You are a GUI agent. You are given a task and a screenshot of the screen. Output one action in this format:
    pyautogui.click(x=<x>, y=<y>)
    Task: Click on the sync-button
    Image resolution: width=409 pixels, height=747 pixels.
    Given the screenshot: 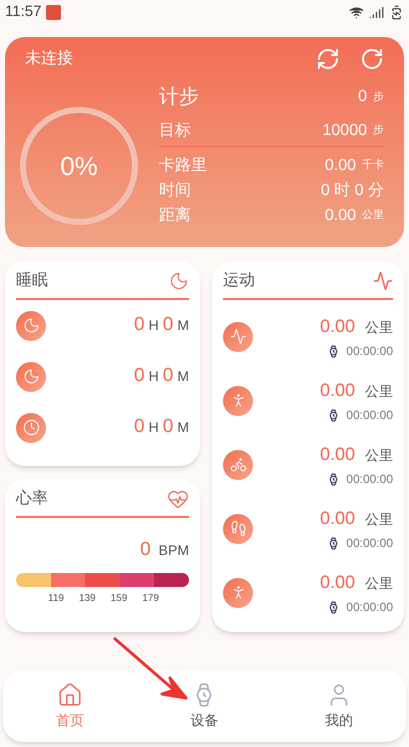 What is the action you would take?
    pyautogui.click(x=328, y=59)
    